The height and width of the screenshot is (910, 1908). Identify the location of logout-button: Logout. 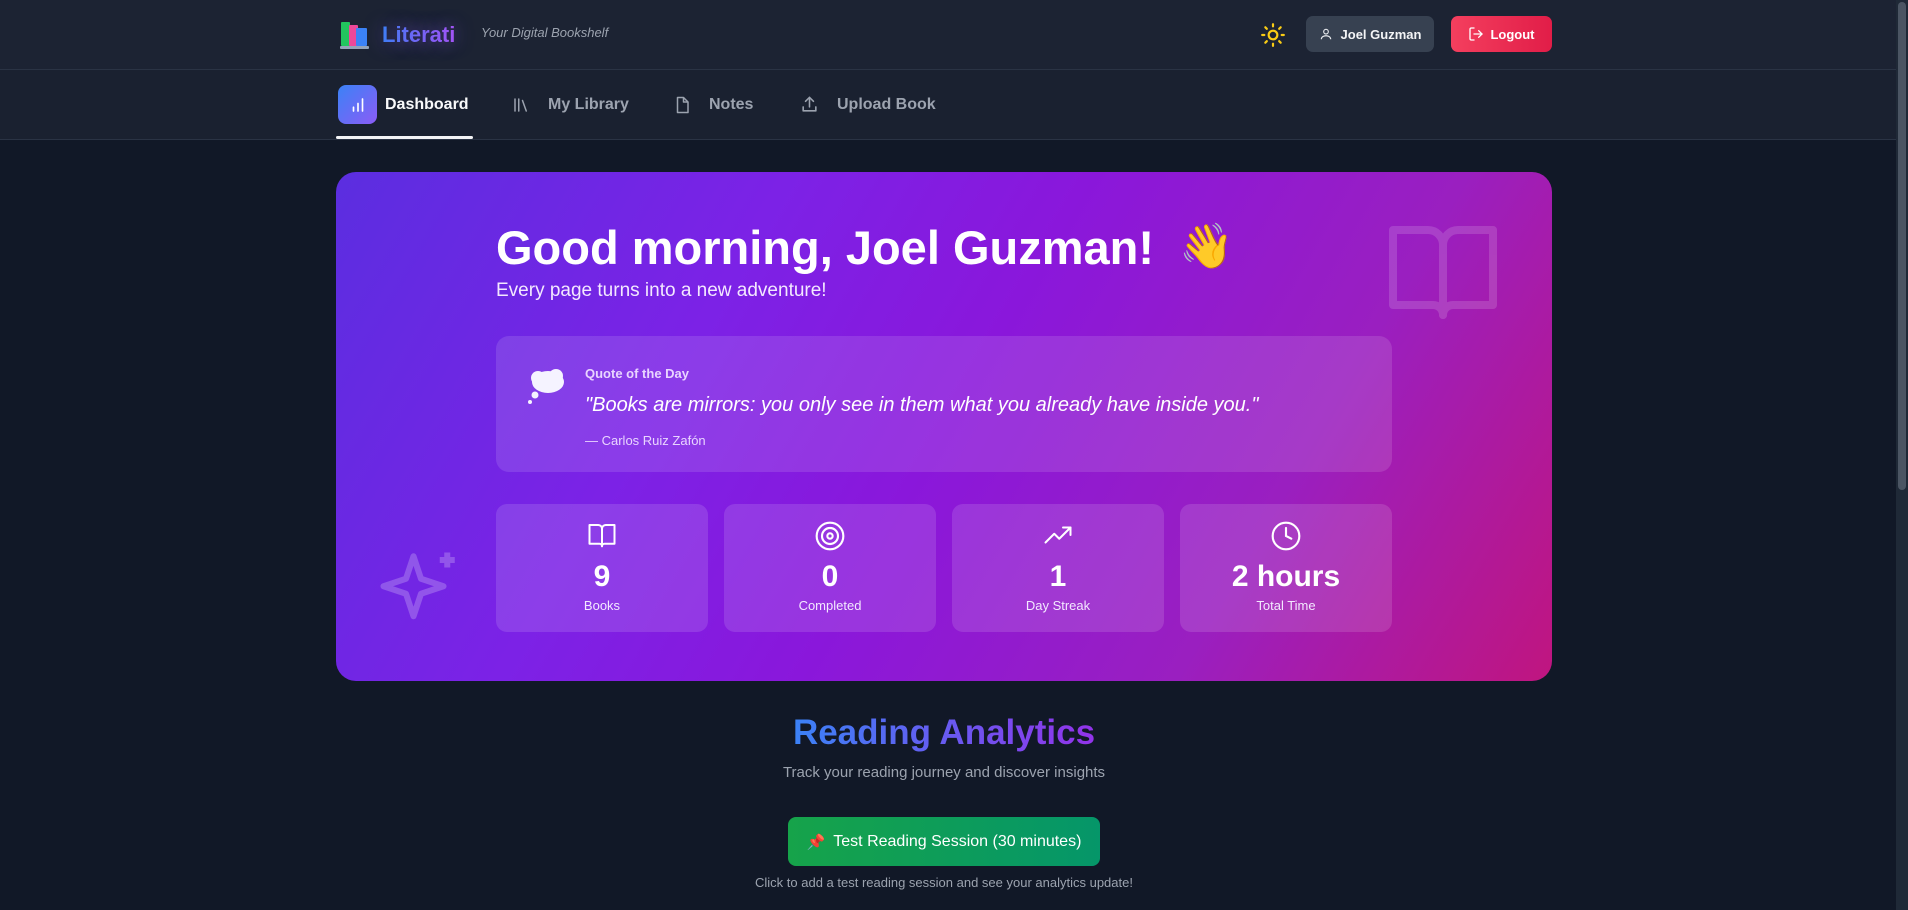
(1501, 34).